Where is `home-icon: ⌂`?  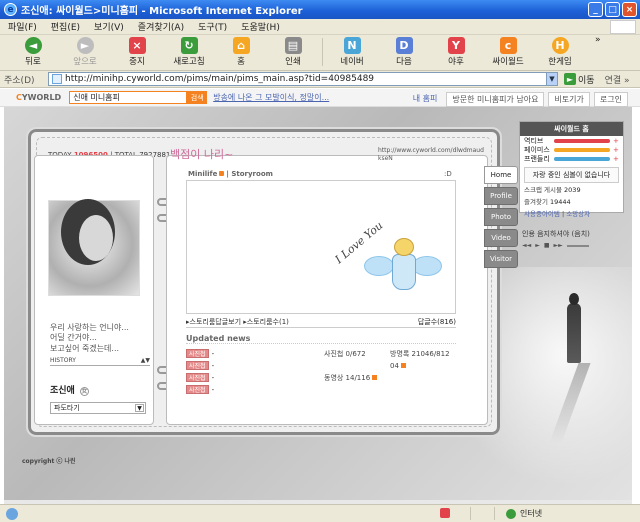
home-icon: ⌂ is located at coordinates (241, 45).